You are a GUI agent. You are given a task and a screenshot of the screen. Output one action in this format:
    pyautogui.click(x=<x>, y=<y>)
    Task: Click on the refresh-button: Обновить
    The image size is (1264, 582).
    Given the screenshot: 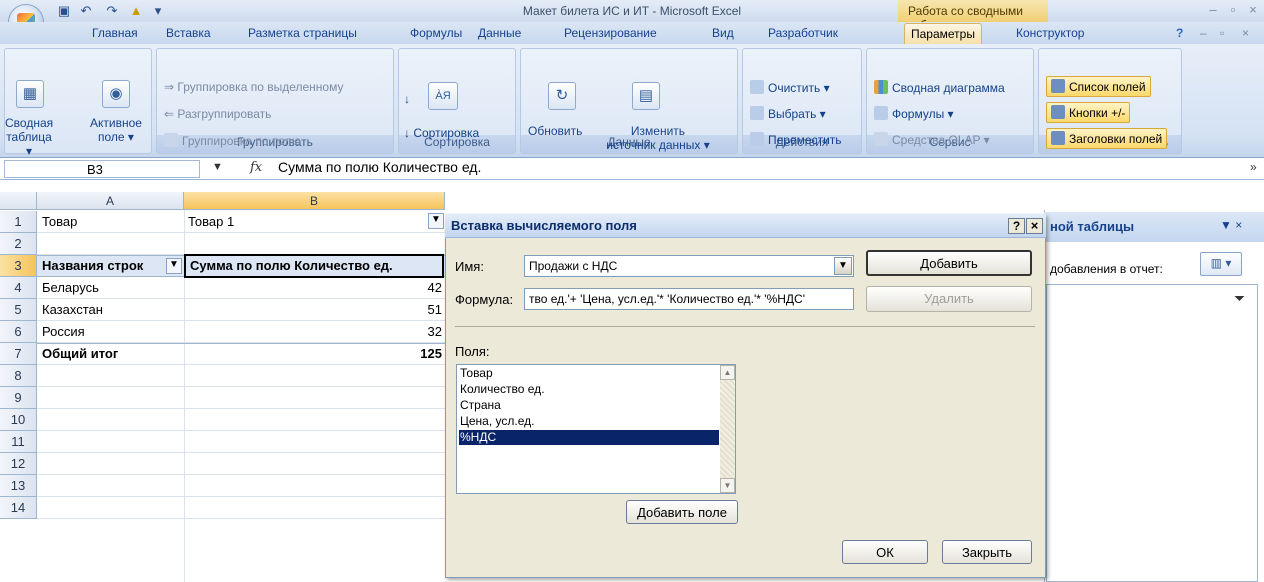 What is the action you would take?
    pyautogui.click(x=555, y=131)
    